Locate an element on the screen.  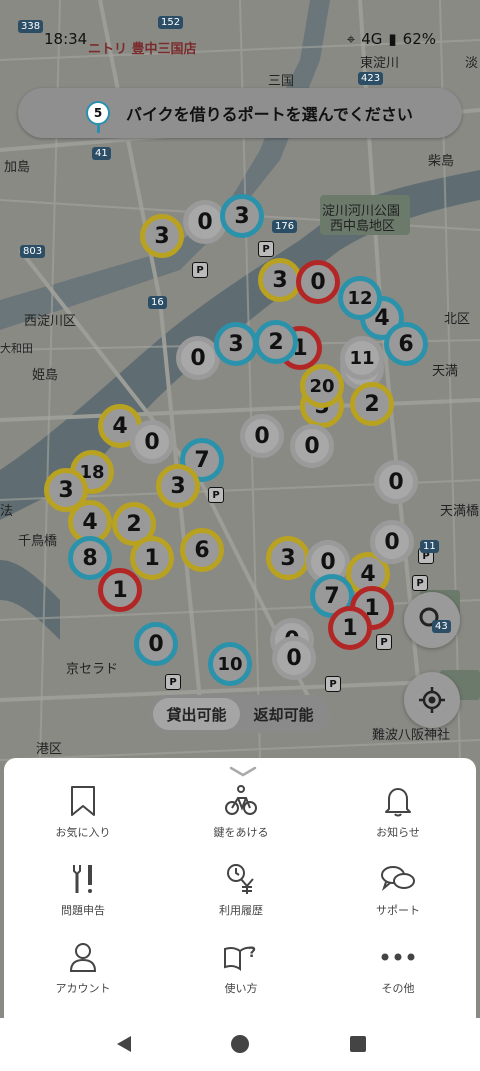
tools-icon is located at coordinates (82, 879).